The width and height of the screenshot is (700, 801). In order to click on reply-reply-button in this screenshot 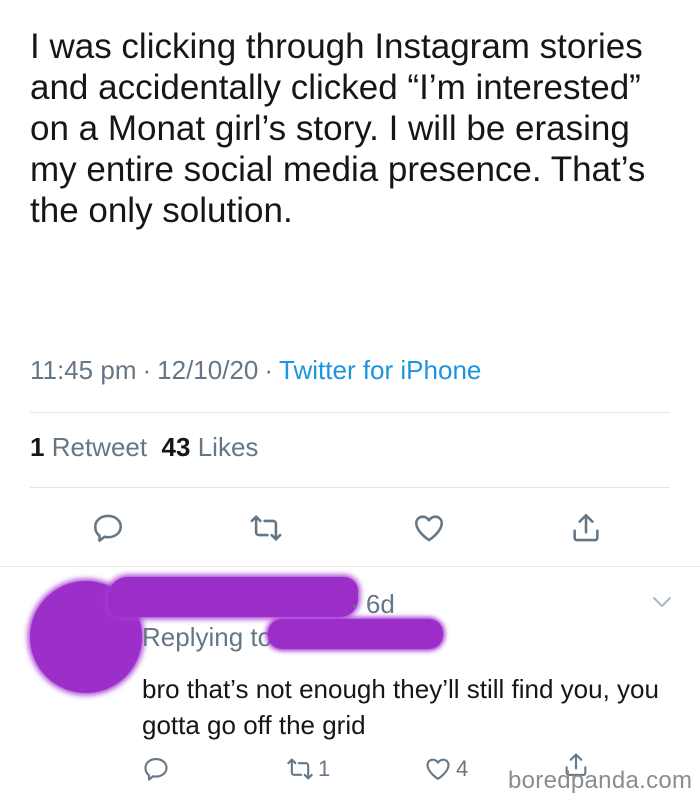, I will do `click(156, 769)`.